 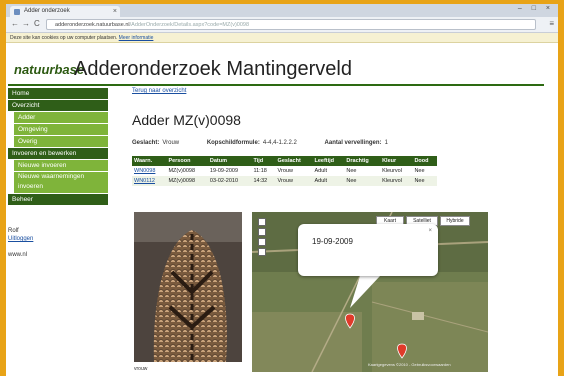 I want to click on page-title: Adder MZ(v)0098, so click(x=186, y=120).